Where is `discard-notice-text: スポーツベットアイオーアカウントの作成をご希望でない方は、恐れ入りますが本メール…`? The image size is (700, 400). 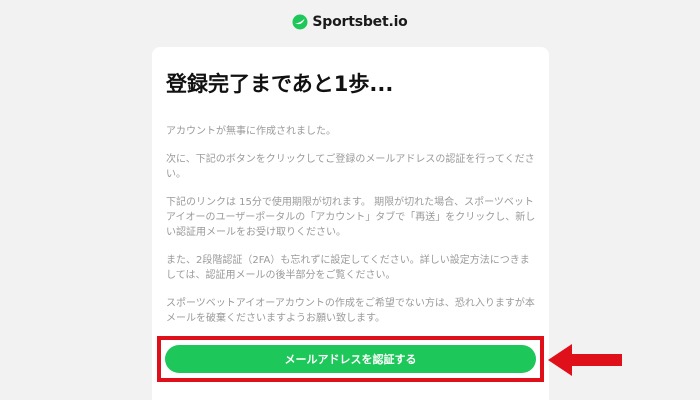 discard-notice-text: スポーツベットアイオーアカウントの作成をご希望でない方は、恐れ入りますが本メール… is located at coordinates (350, 311).